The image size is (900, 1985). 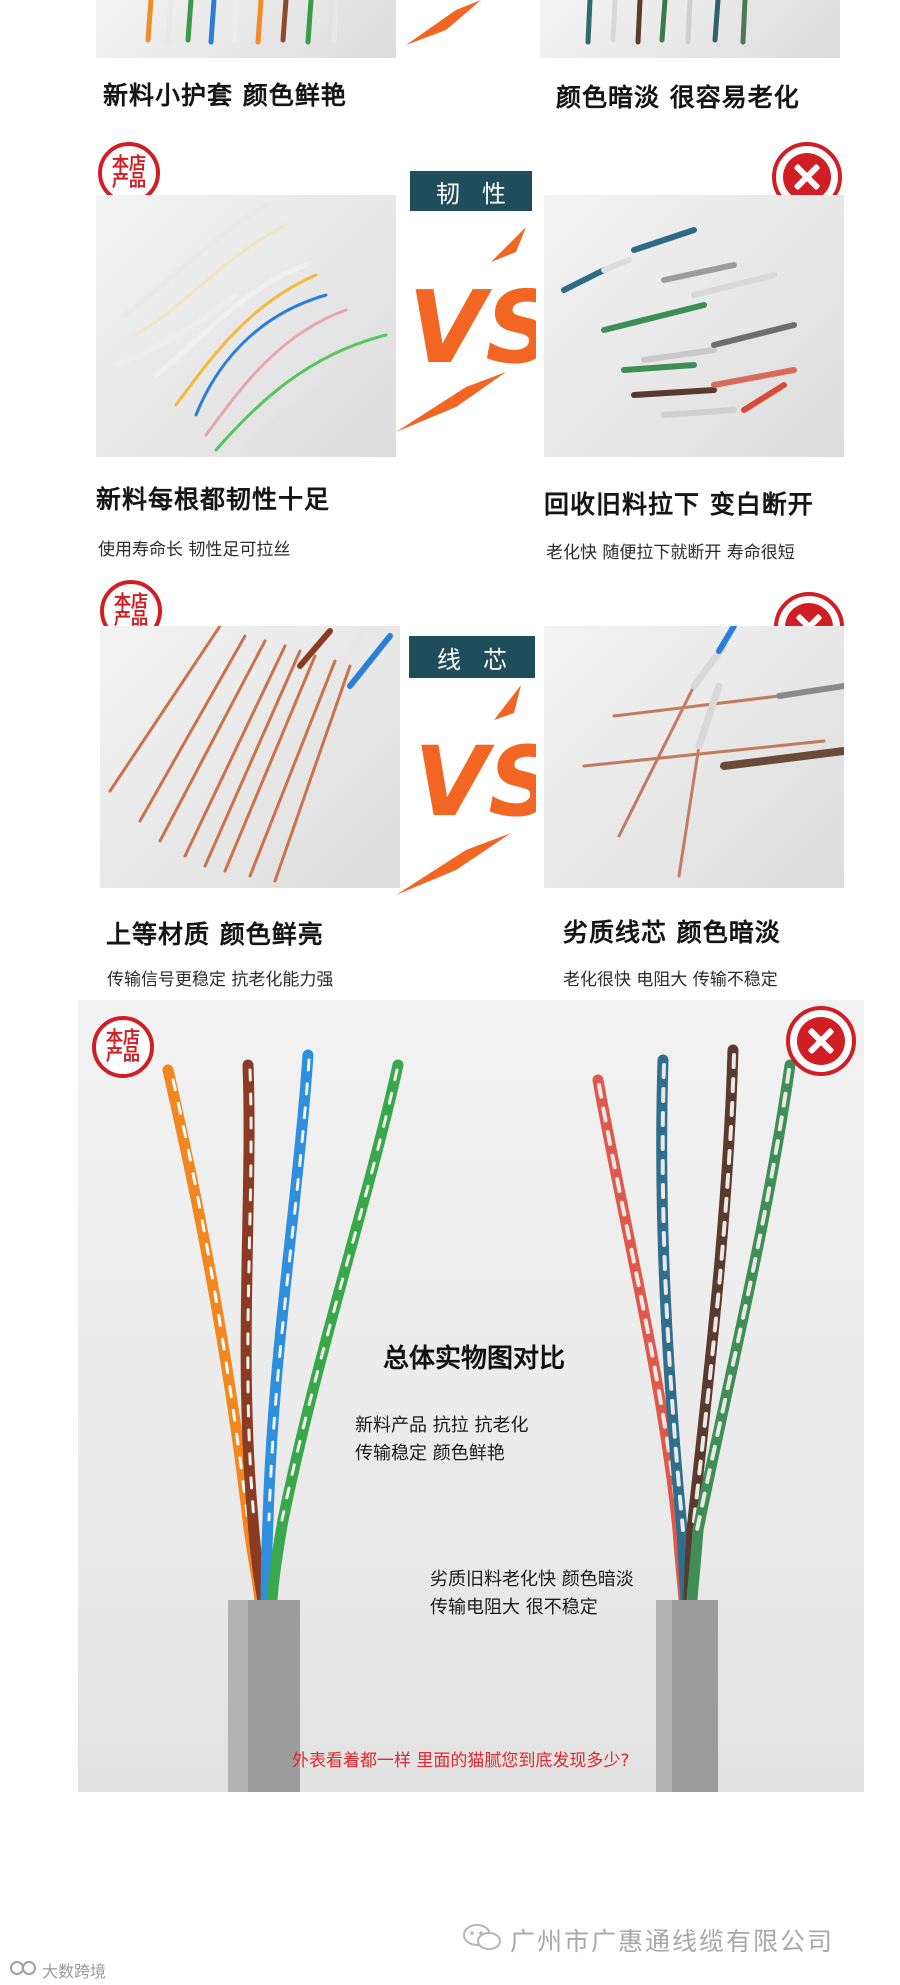 What do you see at coordinates (246, 326) in the screenshot?
I see `toughness-good-photo` at bounding box center [246, 326].